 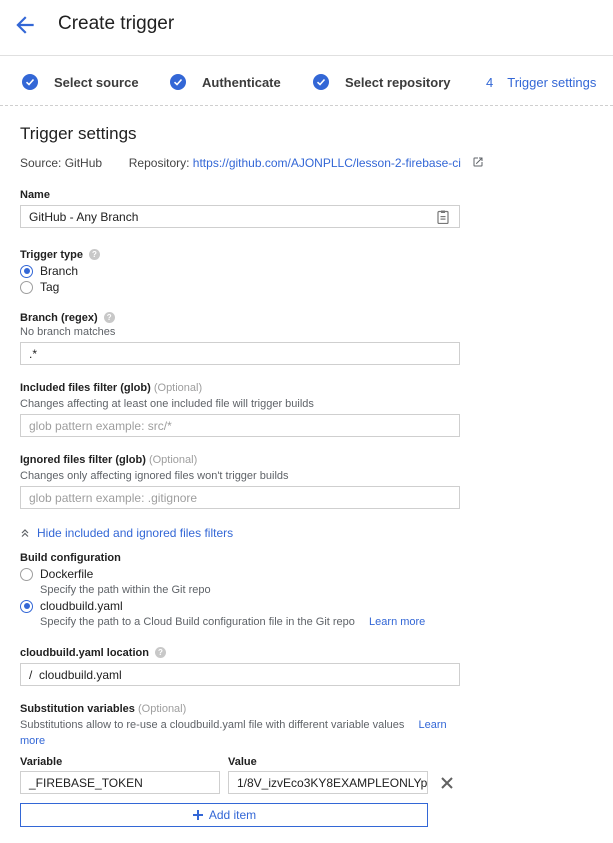 What do you see at coordinates (398, 82) in the screenshot?
I see `step-label: Select repository` at bounding box center [398, 82].